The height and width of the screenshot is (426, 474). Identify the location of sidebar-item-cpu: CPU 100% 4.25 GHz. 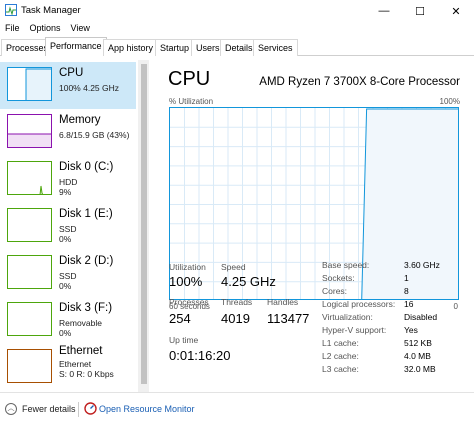
(68, 85).